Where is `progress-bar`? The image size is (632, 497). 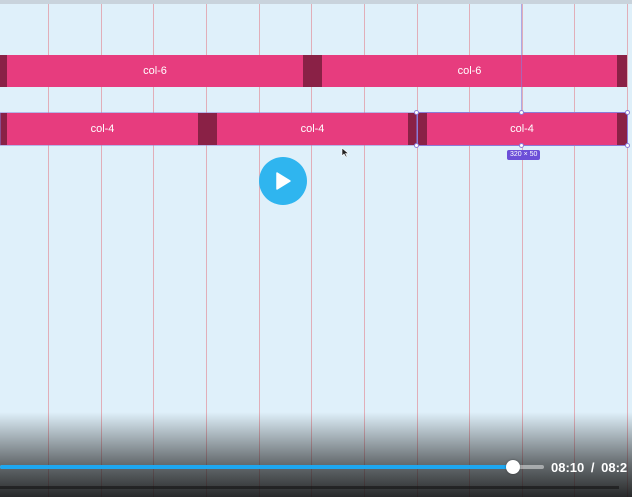
progress-bar is located at coordinates (272, 467).